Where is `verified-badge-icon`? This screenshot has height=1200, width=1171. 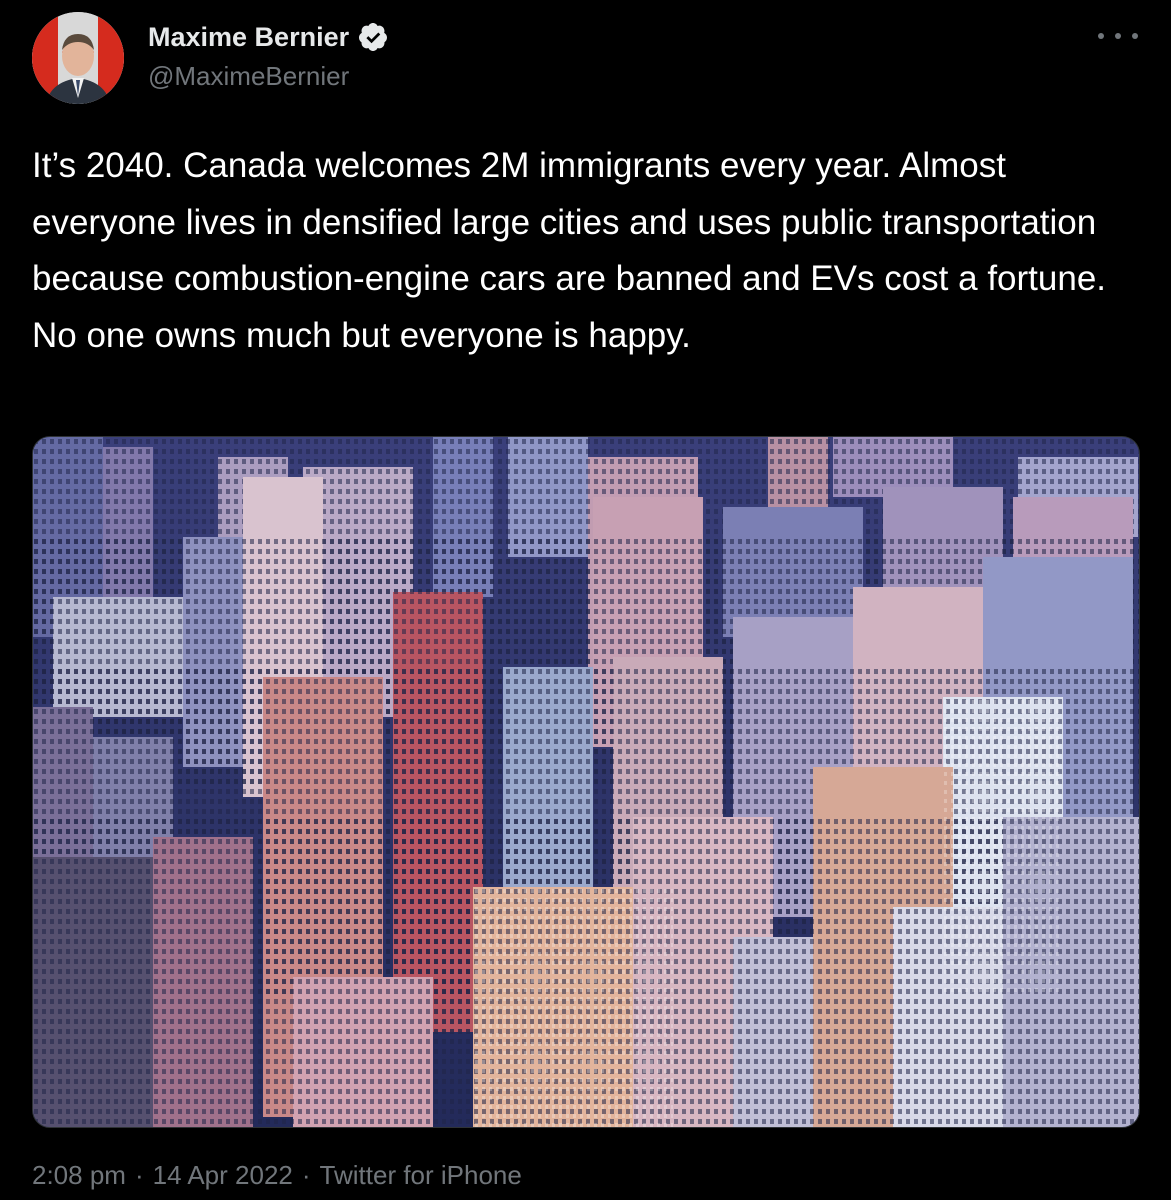
verified-badge-icon is located at coordinates (373, 37).